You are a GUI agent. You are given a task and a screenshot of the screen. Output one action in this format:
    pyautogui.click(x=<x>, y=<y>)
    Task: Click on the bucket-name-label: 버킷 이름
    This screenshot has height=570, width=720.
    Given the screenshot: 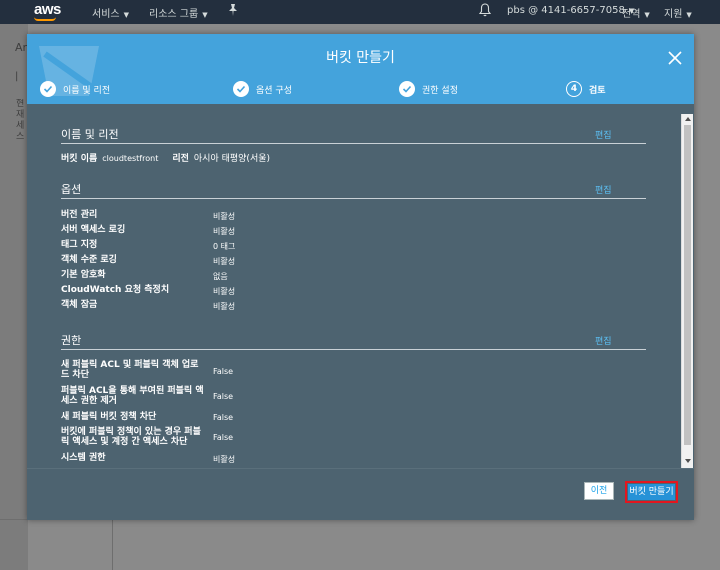 What is the action you would take?
    pyautogui.click(x=79, y=159)
    